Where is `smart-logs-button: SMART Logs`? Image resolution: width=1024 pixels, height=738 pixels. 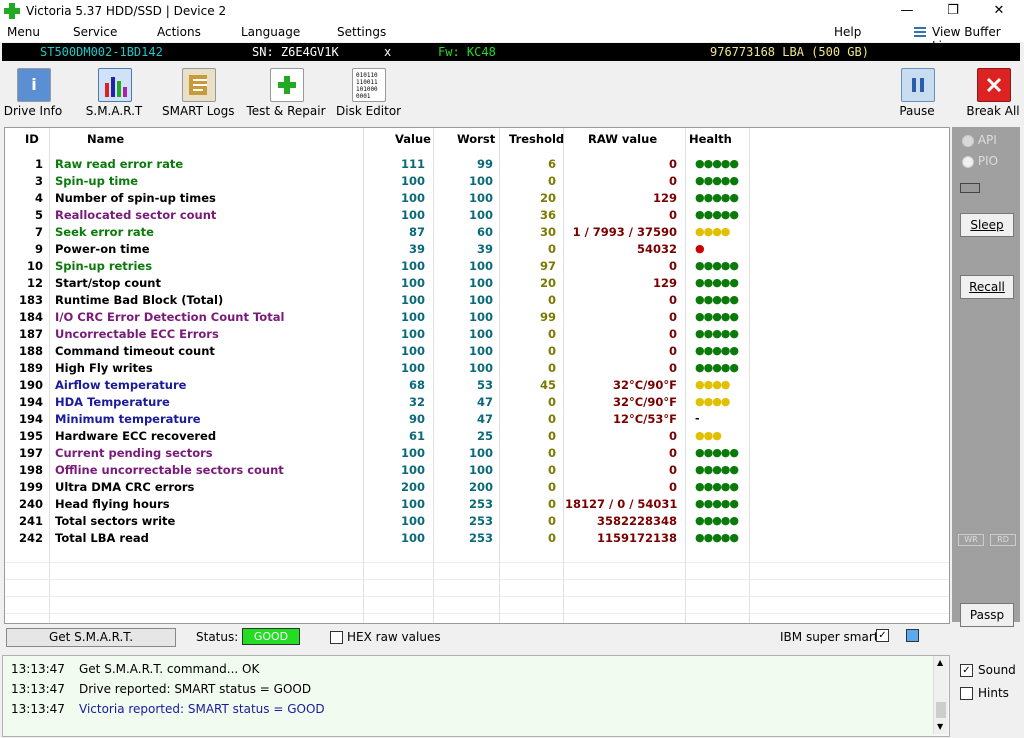 smart-logs-button: SMART Logs is located at coordinates (198, 92).